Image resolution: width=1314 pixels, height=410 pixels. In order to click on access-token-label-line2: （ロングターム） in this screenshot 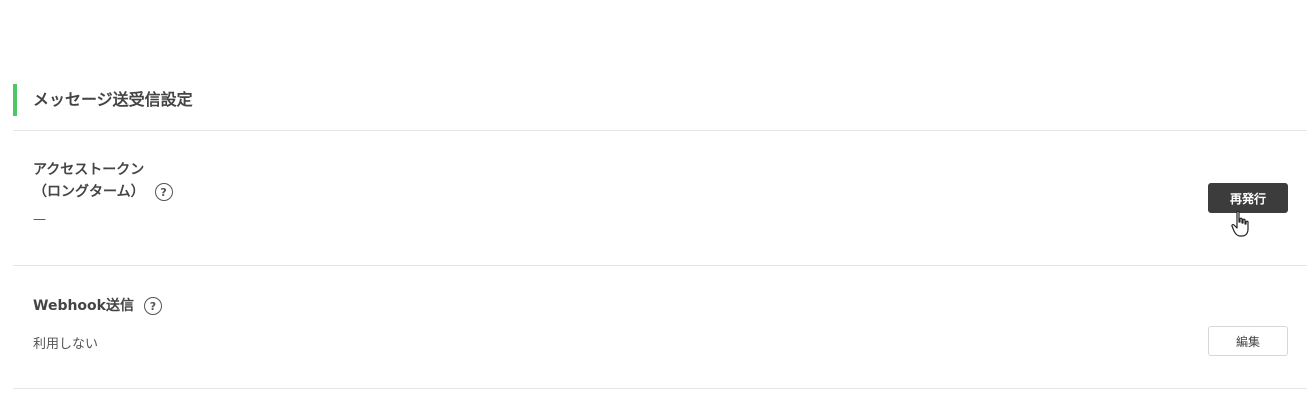, I will do `click(89, 192)`.